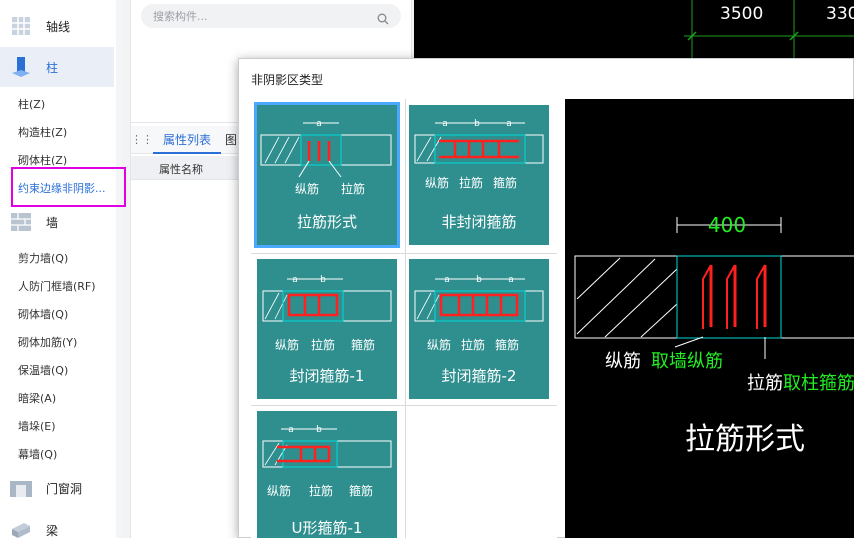  What do you see at coordinates (64, 488) in the screenshot?
I see `category-door-window-label: 门窗洞` at bounding box center [64, 488].